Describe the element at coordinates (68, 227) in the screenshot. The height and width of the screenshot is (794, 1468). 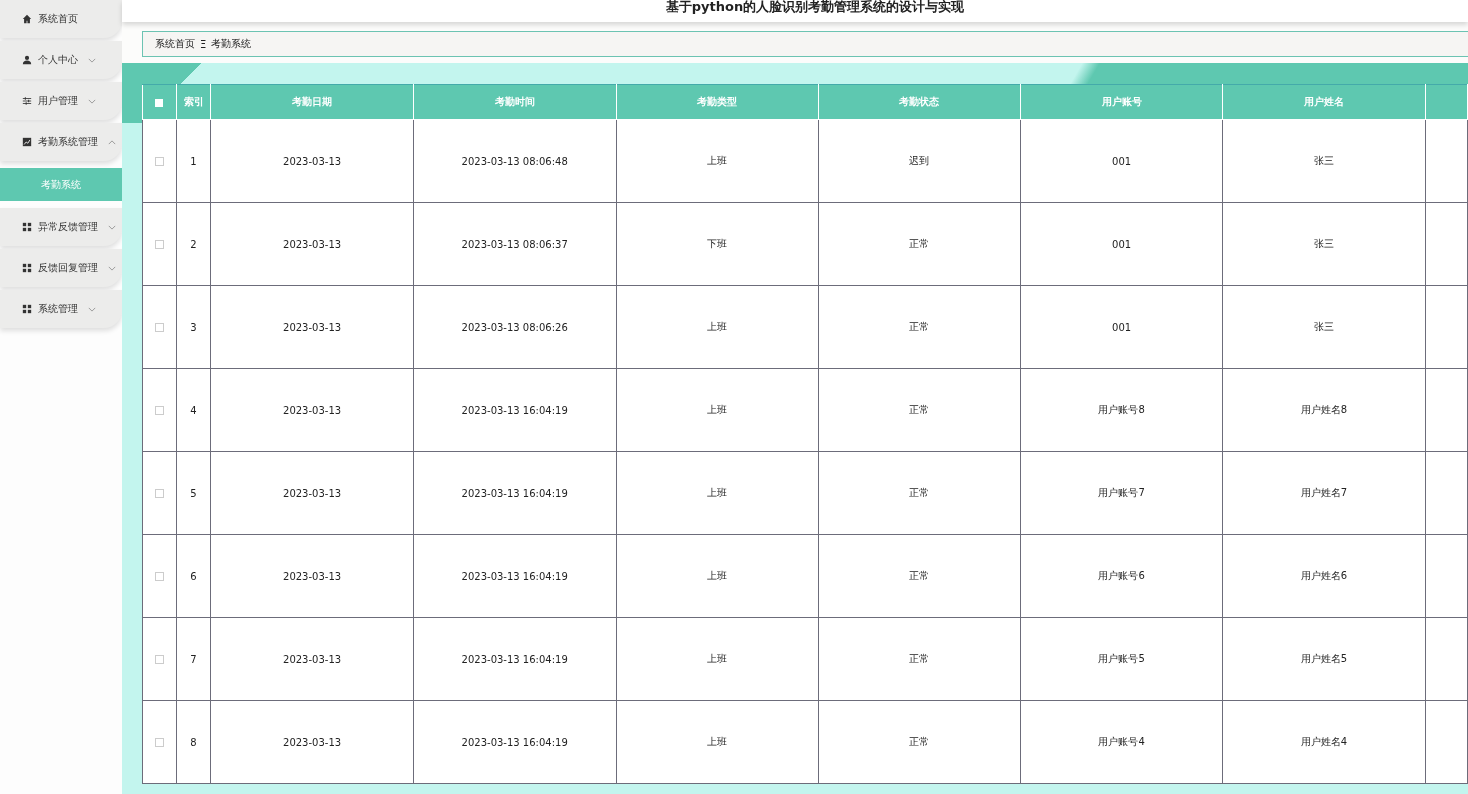
I see `menu-label: 异常反馈管理` at that location.